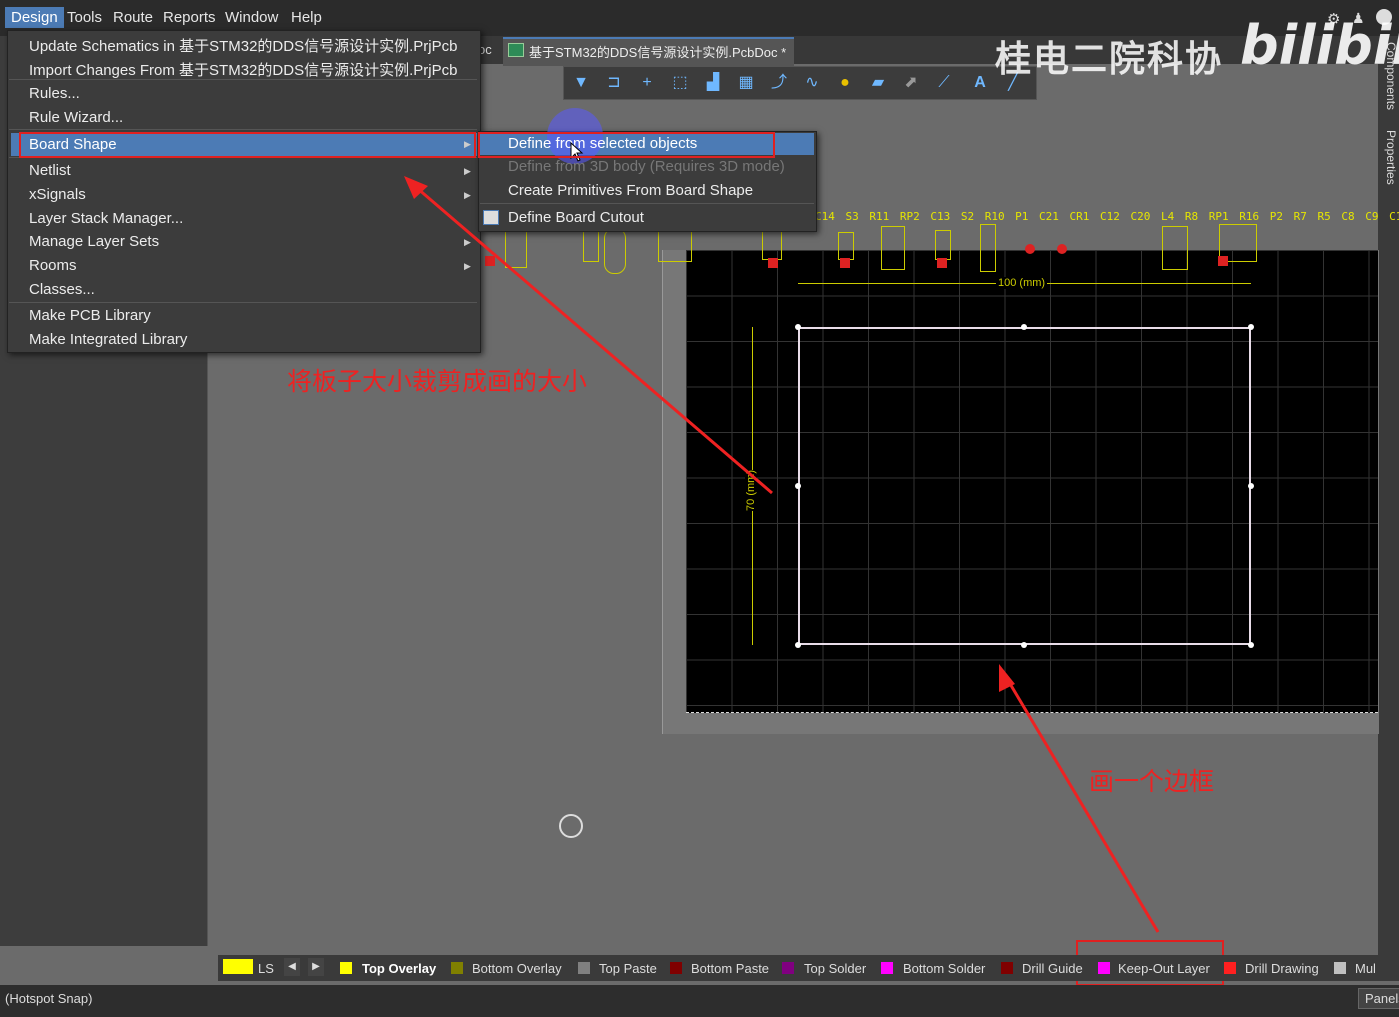 This screenshot has height=1017, width=1399. I want to click on status-text: (Hotspot Snap), so click(49, 998).